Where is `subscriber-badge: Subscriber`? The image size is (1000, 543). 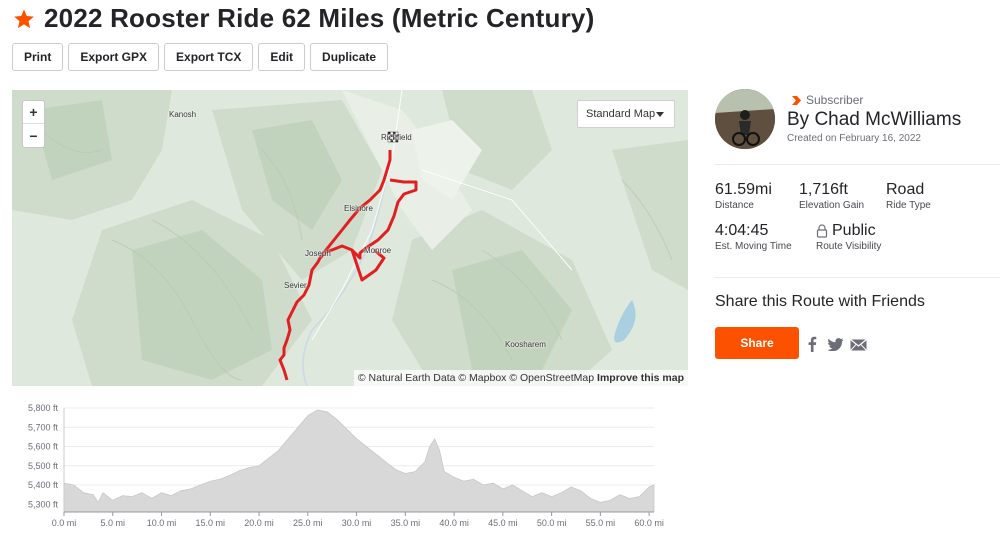 subscriber-badge: Subscriber is located at coordinates (827, 100).